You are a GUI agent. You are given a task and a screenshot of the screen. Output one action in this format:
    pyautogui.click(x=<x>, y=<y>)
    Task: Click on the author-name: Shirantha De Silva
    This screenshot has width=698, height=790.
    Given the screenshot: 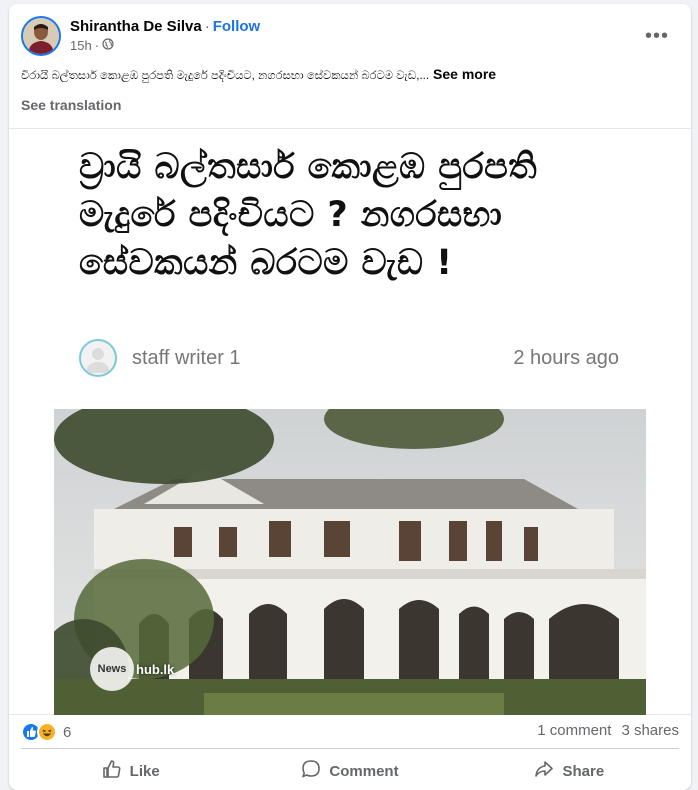 What is the action you would take?
    pyautogui.click(x=136, y=26)
    